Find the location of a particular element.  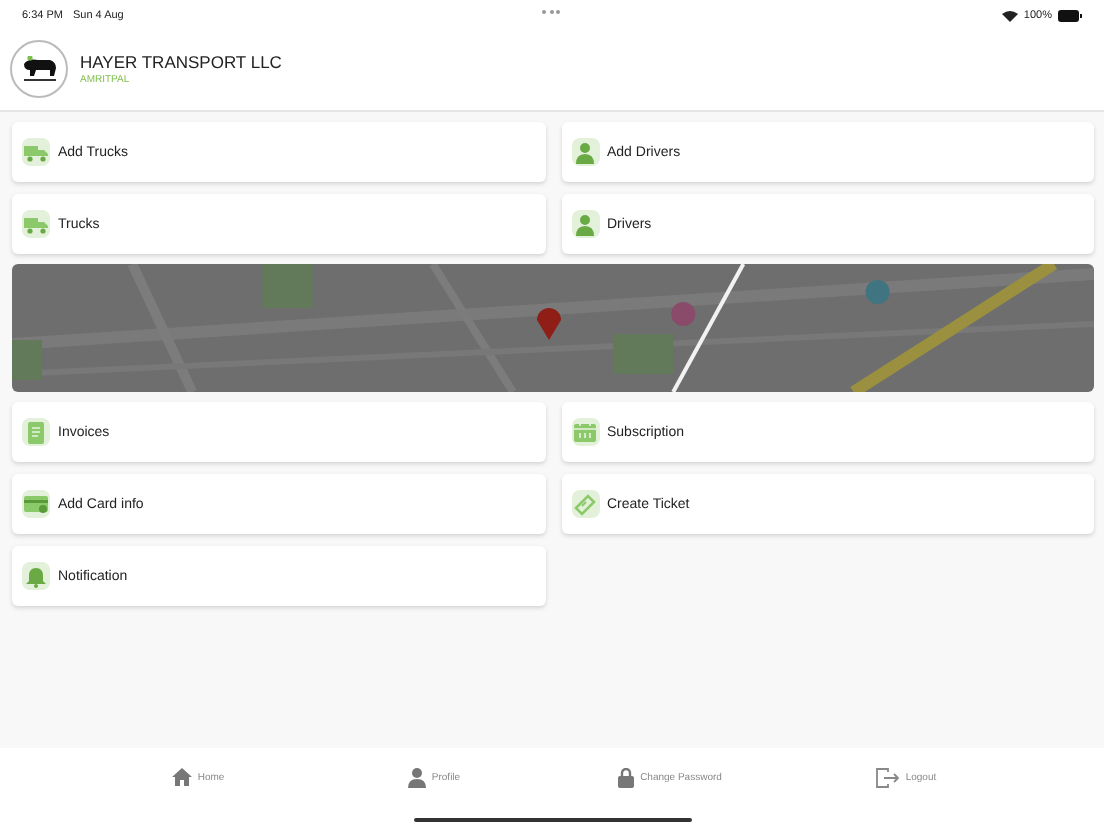

logout-icon is located at coordinates (887, 778).